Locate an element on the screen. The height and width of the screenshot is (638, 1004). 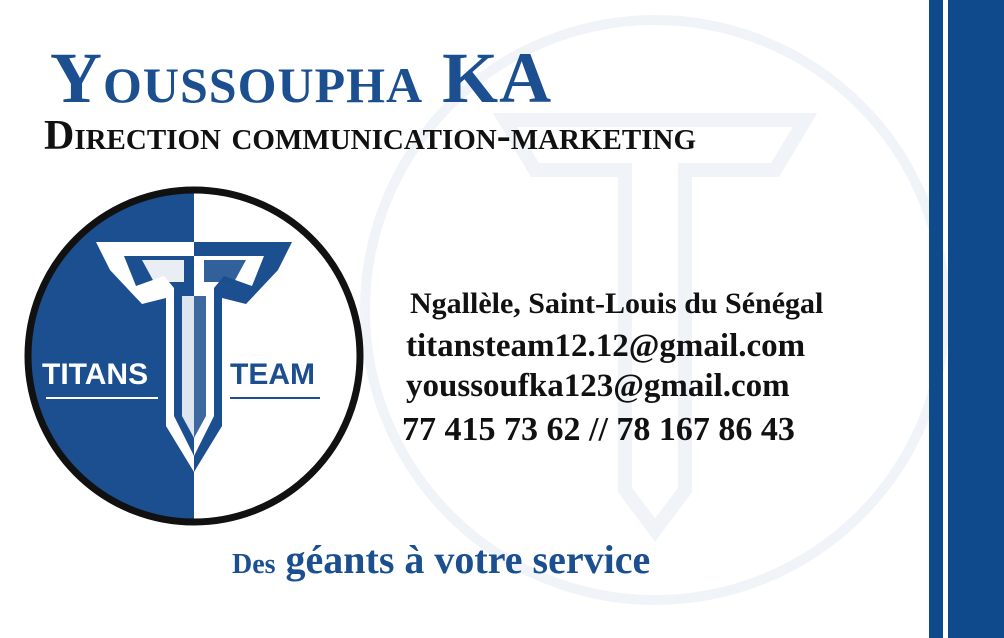
person-name: Youssoupha KA is located at coordinates (301, 78).